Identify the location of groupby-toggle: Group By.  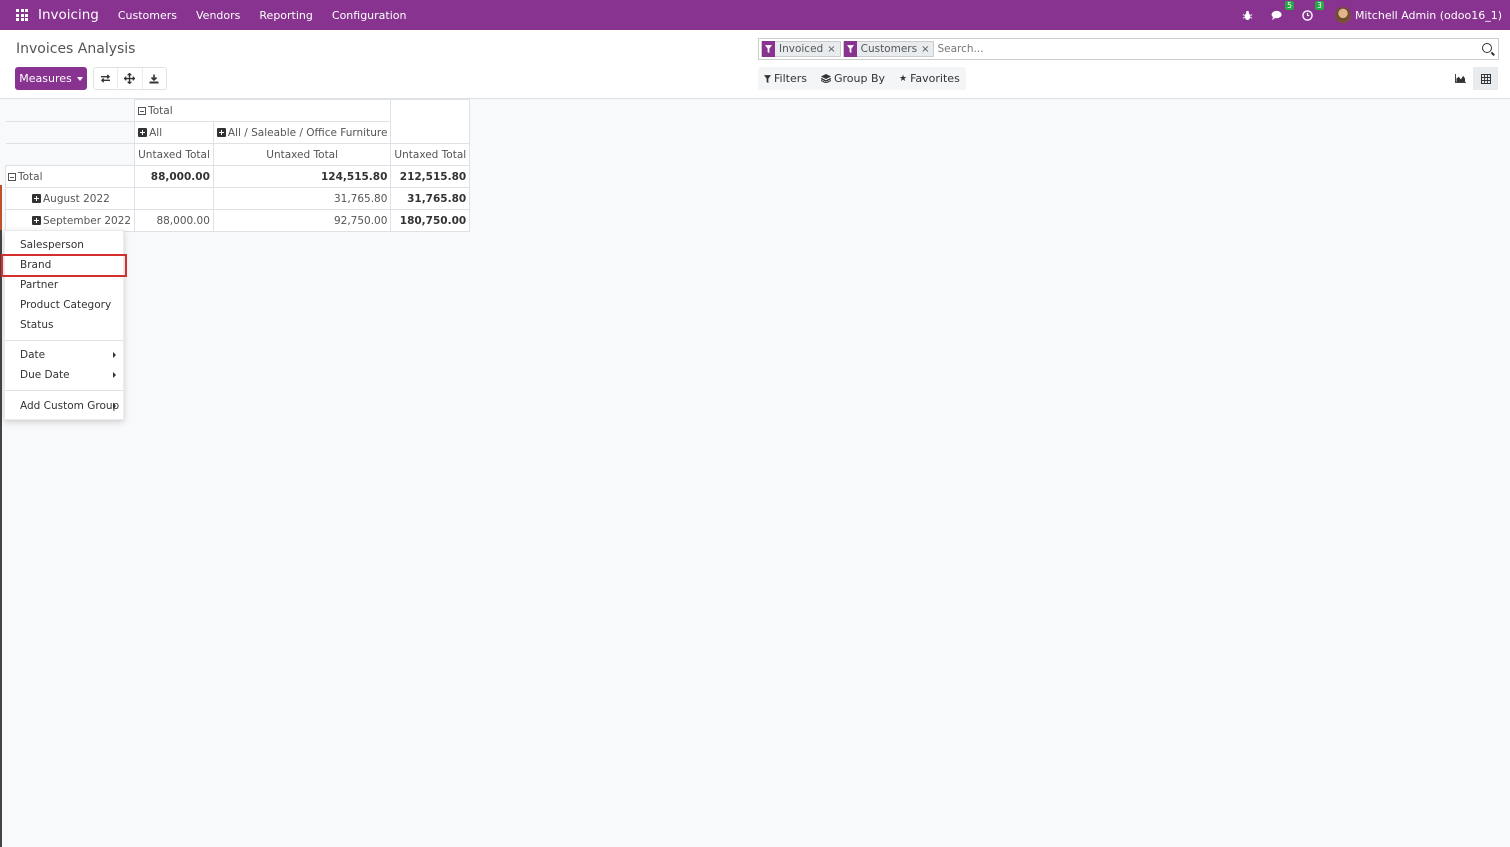
(853, 78).